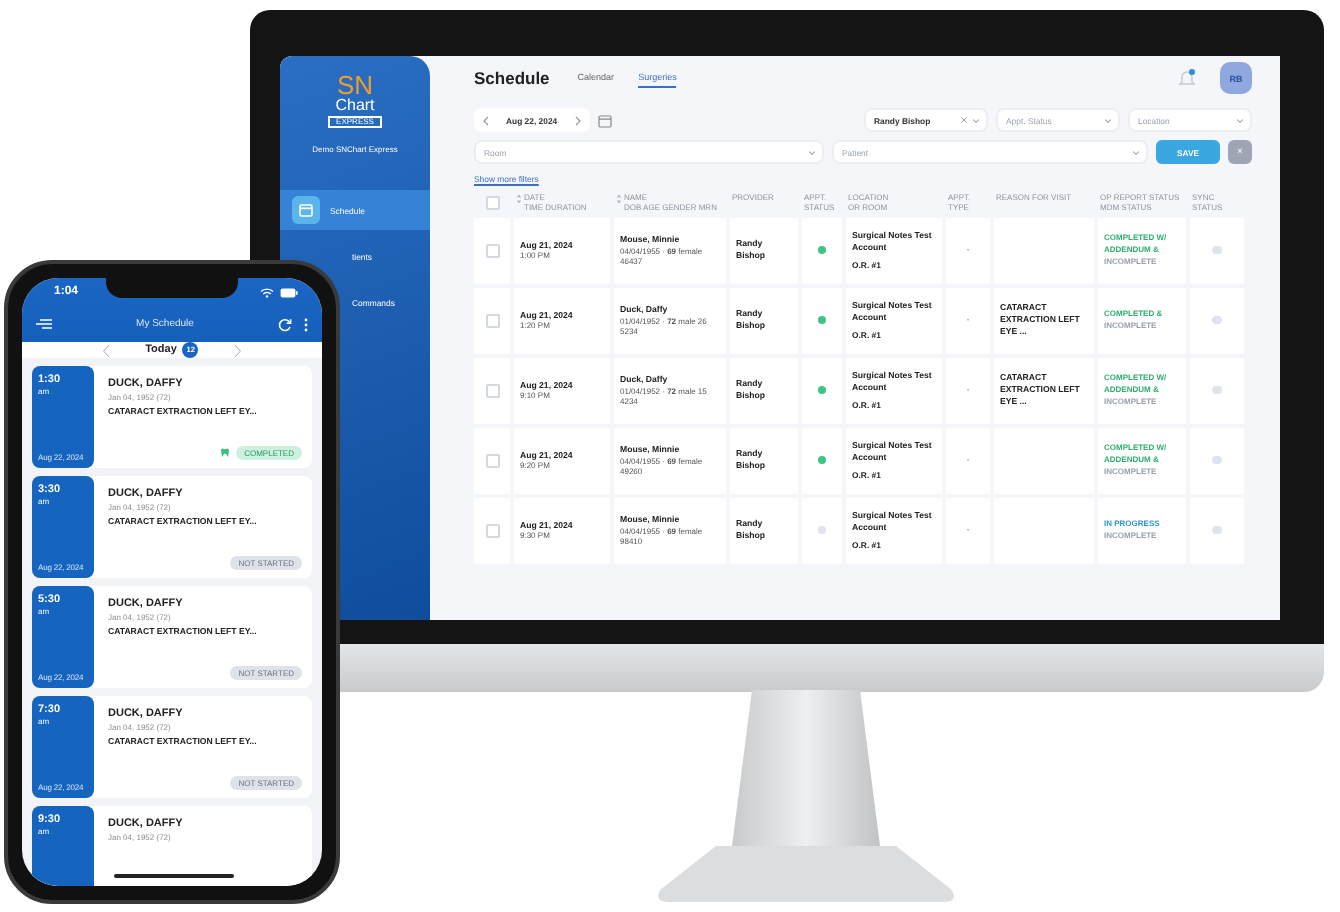 The image size is (1340, 912). I want to click on battery-icon, so click(289, 292).